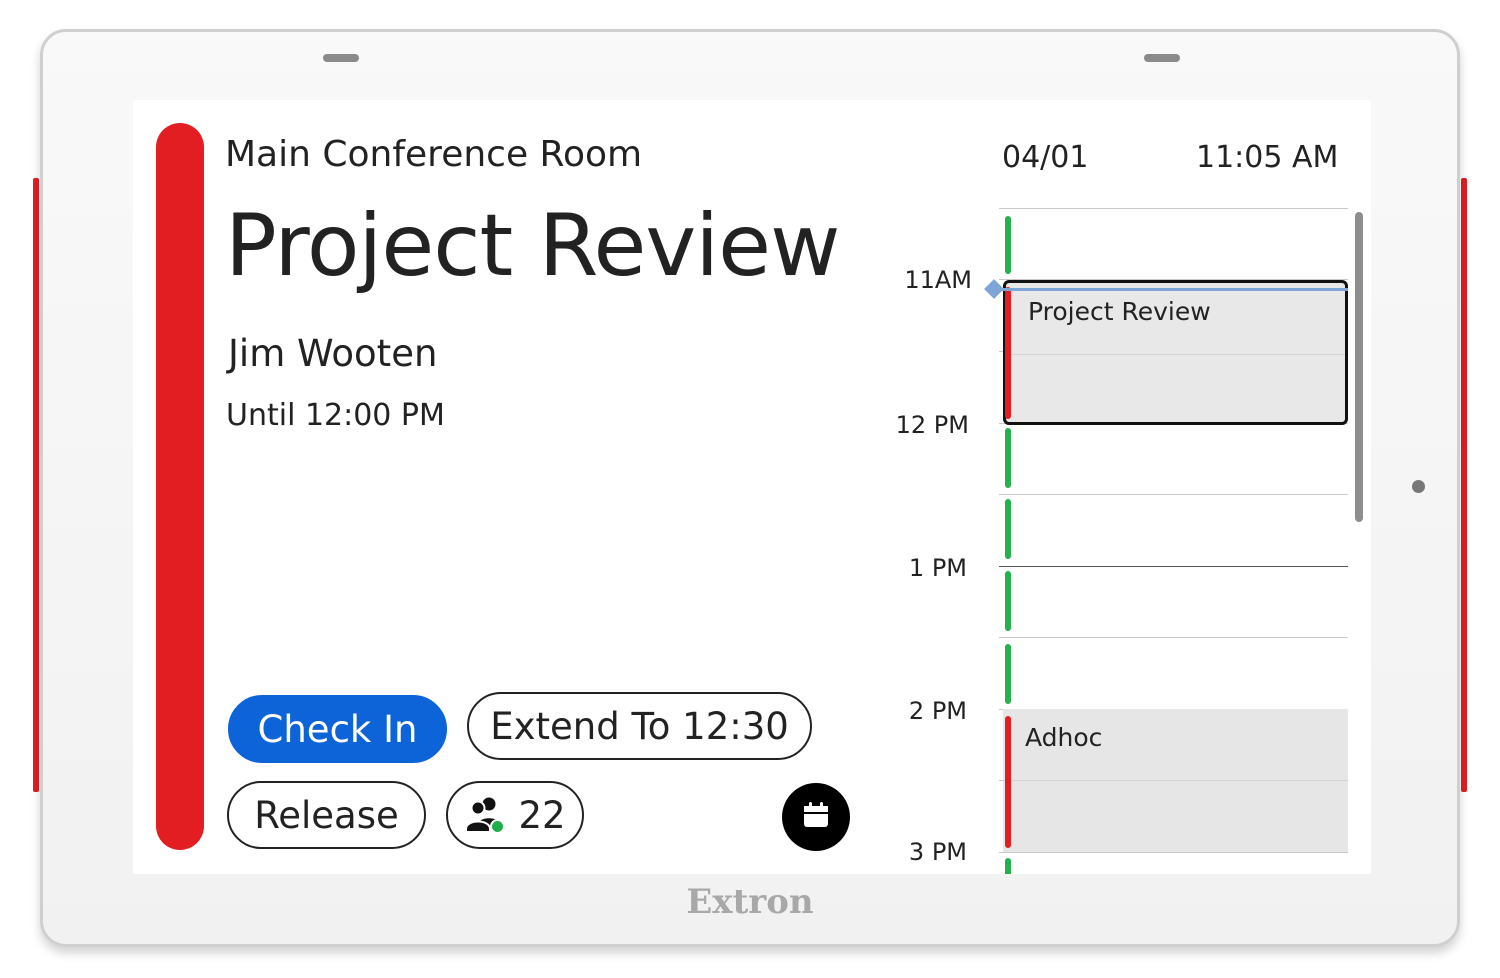 This screenshot has height=978, width=1500. I want to click on extend-button: Extend To 12:30, so click(639, 726).